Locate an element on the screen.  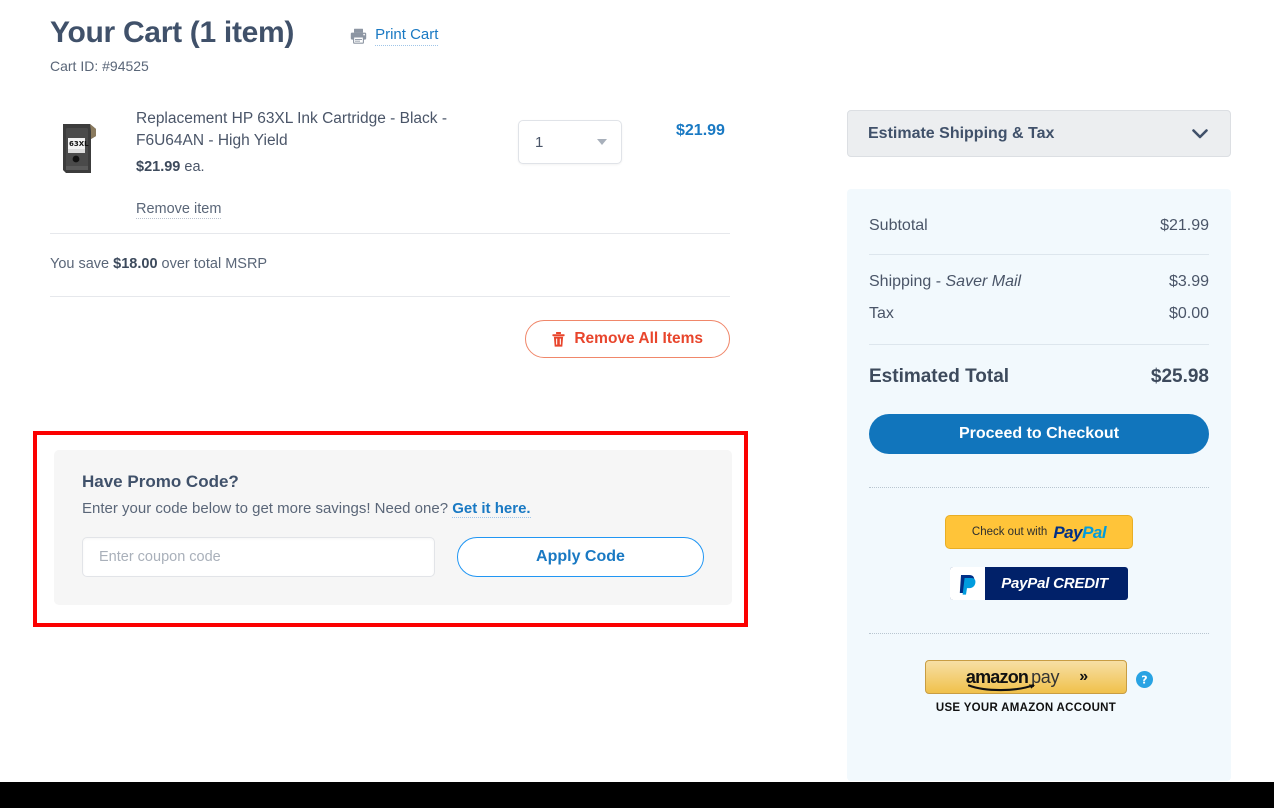
shipping-label-group: Shipping - Saver Mail is located at coordinates (945, 282).